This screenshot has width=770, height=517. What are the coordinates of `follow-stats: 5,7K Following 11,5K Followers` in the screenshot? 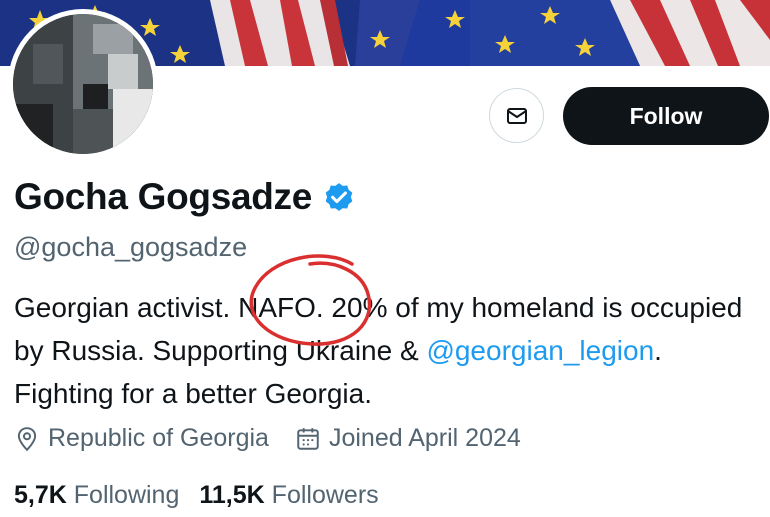 It's located at (206, 495).